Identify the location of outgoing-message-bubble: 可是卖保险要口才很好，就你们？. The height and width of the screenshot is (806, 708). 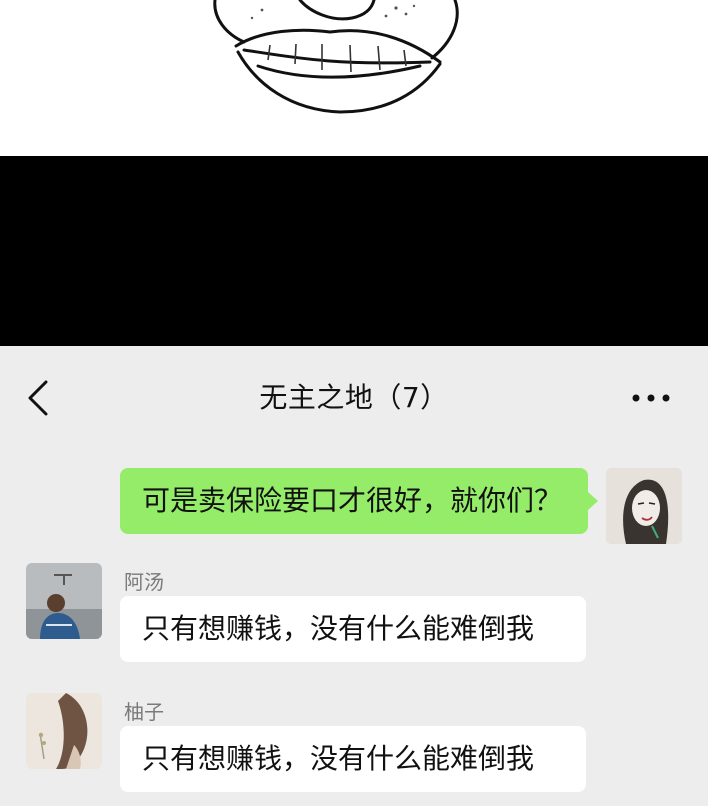
(354, 501).